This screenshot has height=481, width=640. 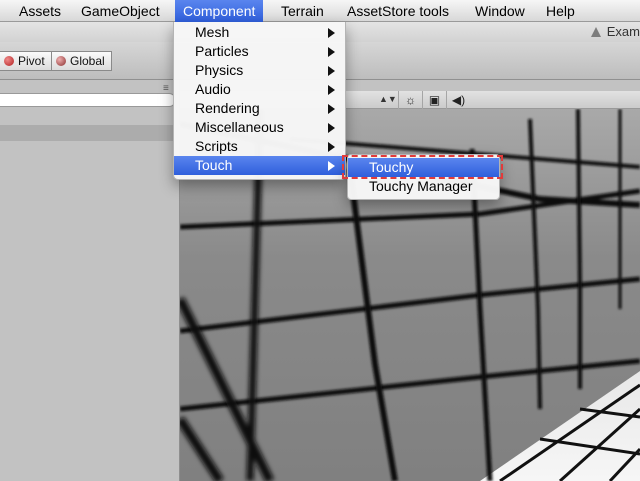 I want to click on global-button: Global, so click(x=81, y=61).